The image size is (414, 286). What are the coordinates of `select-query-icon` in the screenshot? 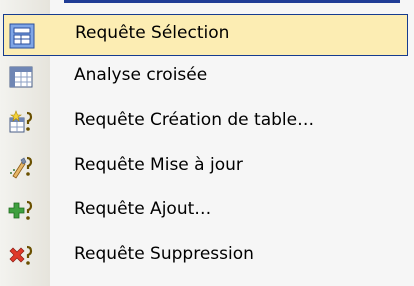 It's located at (22, 36).